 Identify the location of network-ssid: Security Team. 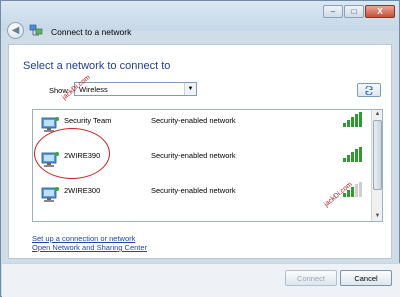
(88, 120).